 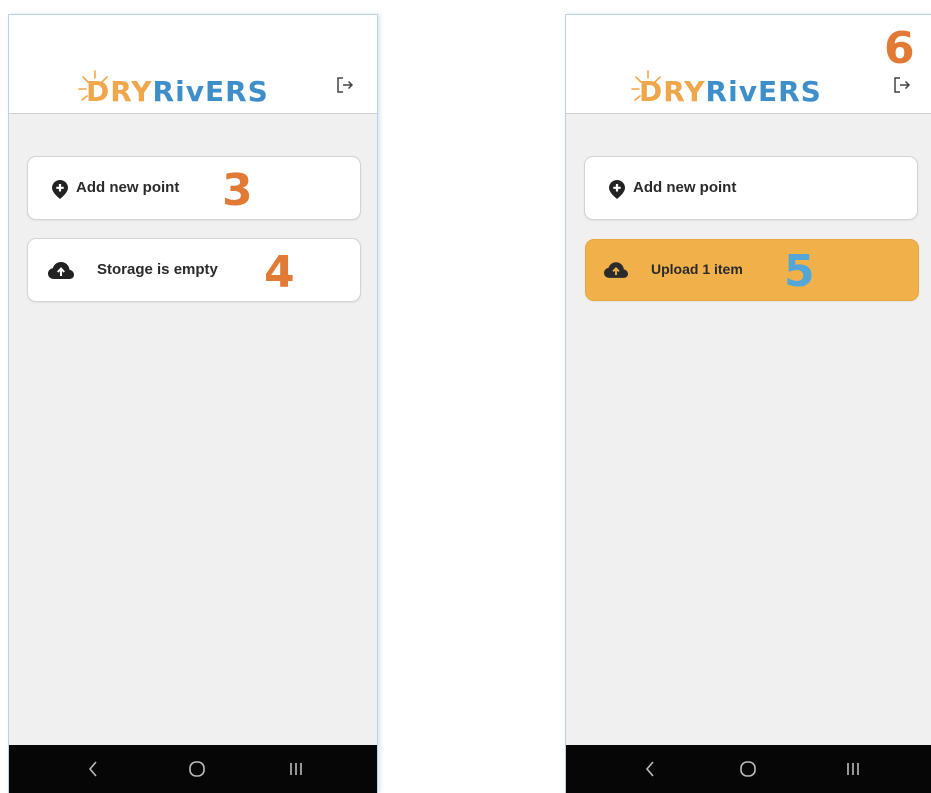 I want to click on annotation-step-3: 3, so click(x=237, y=190).